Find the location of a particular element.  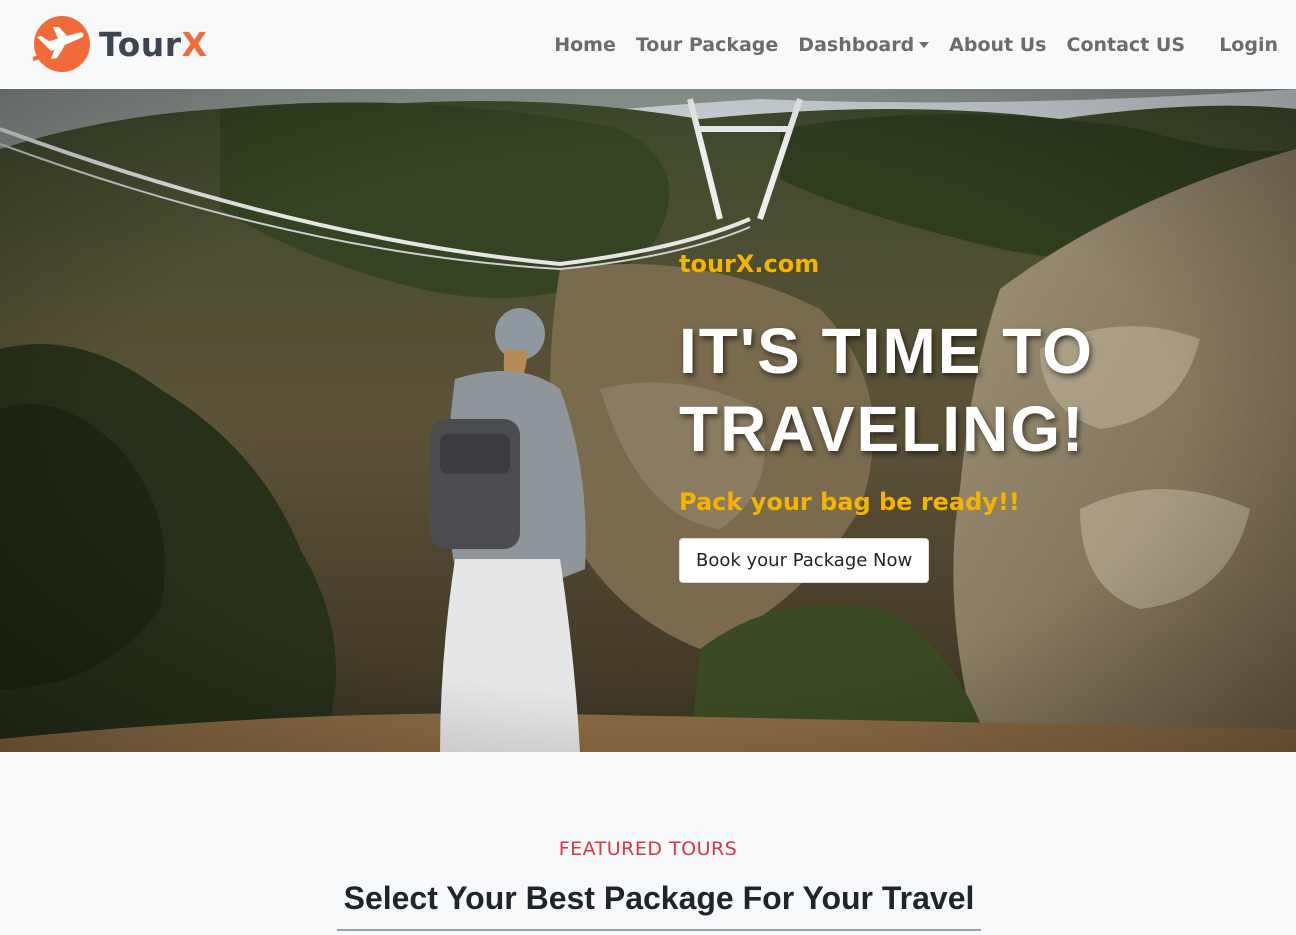

brand-name: TourX is located at coordinates (153, 44).